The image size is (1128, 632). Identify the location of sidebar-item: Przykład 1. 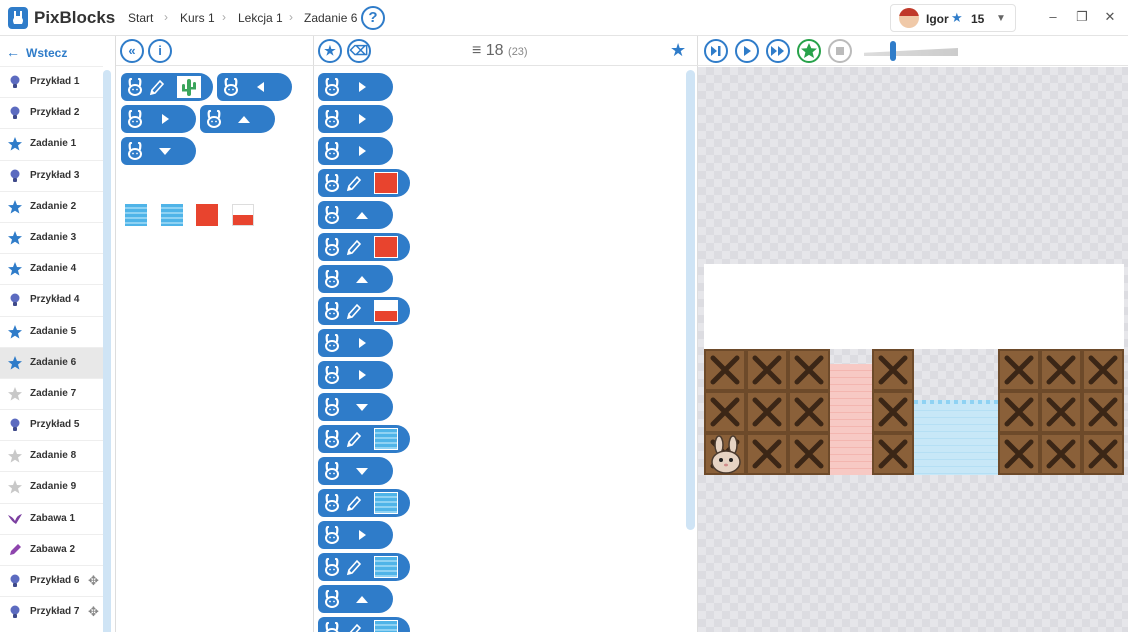
(51, 81).